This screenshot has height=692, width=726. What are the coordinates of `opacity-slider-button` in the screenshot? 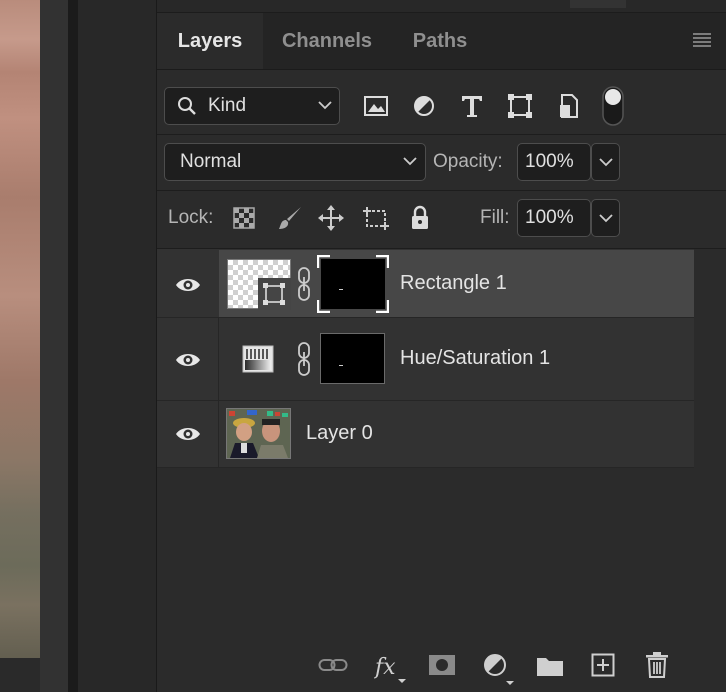 It's located at (605, 162).